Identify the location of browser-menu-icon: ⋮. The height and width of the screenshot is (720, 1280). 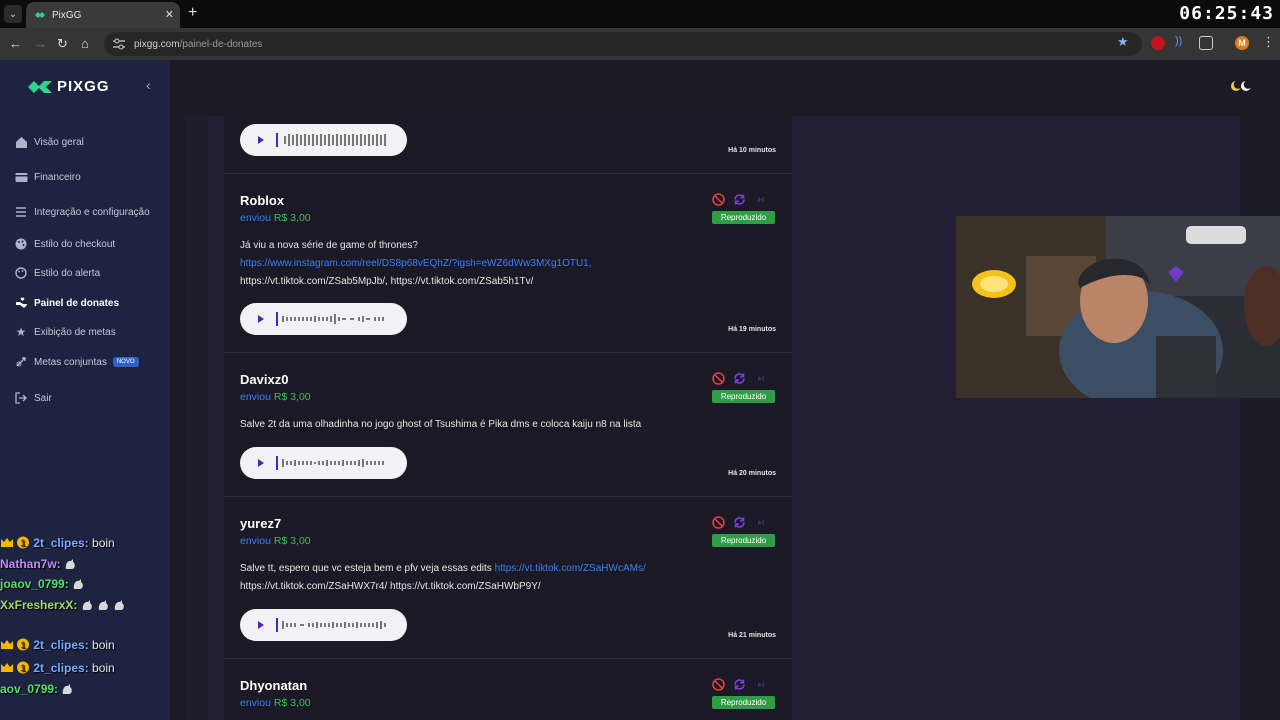
(1268, 42).